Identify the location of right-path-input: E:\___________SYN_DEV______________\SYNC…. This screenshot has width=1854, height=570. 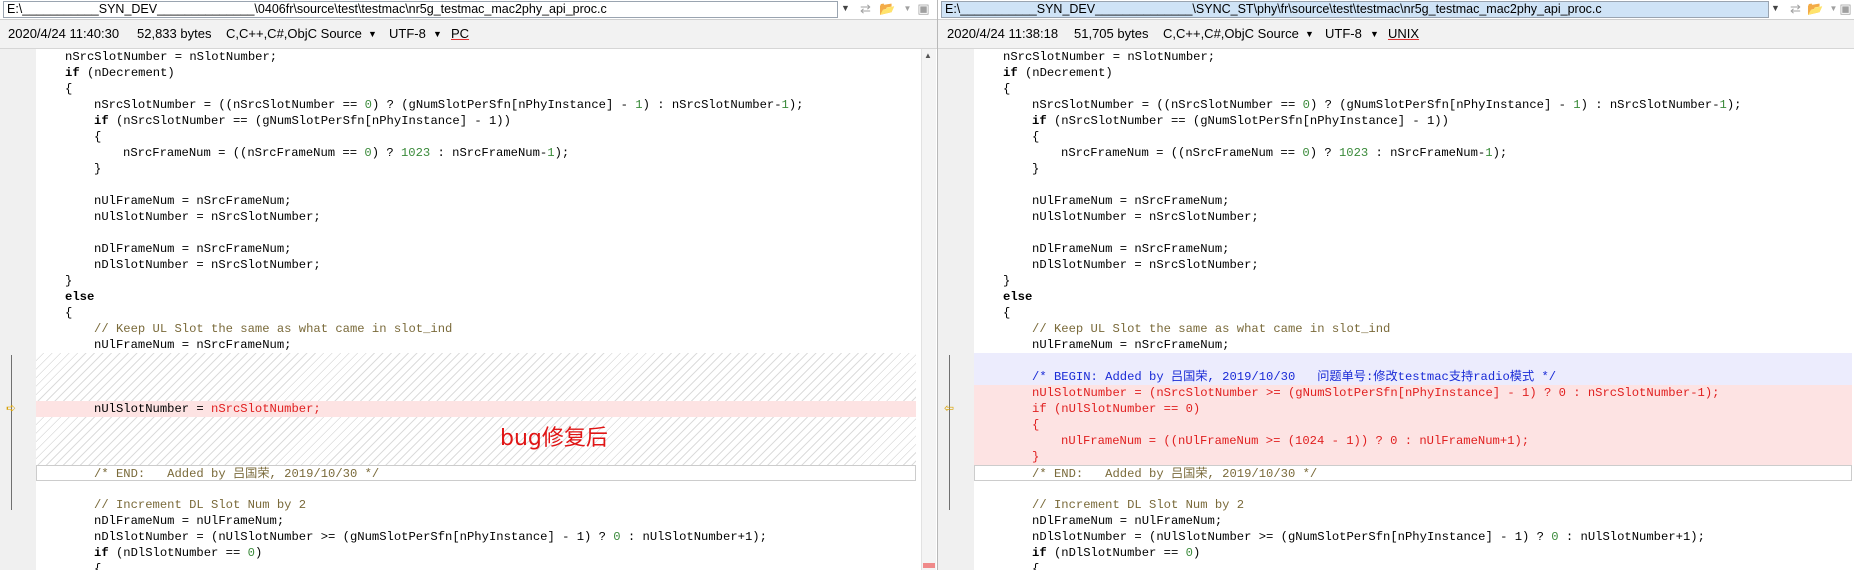
(1355, 9).